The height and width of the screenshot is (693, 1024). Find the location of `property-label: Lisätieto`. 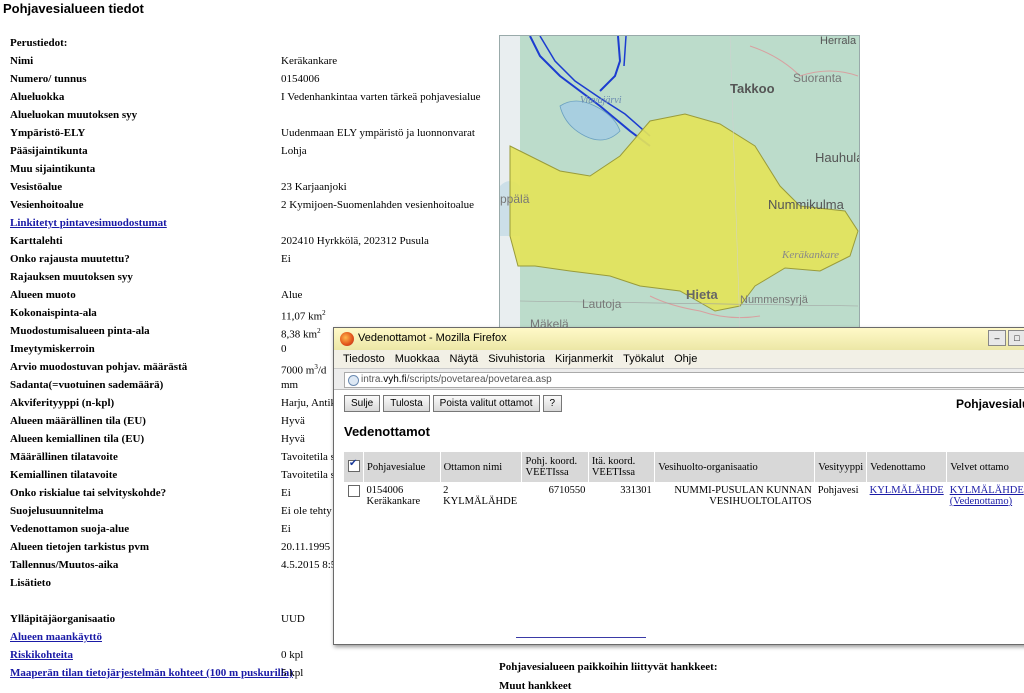

property-label: Lisätieto is located at coordinates (30, 583).